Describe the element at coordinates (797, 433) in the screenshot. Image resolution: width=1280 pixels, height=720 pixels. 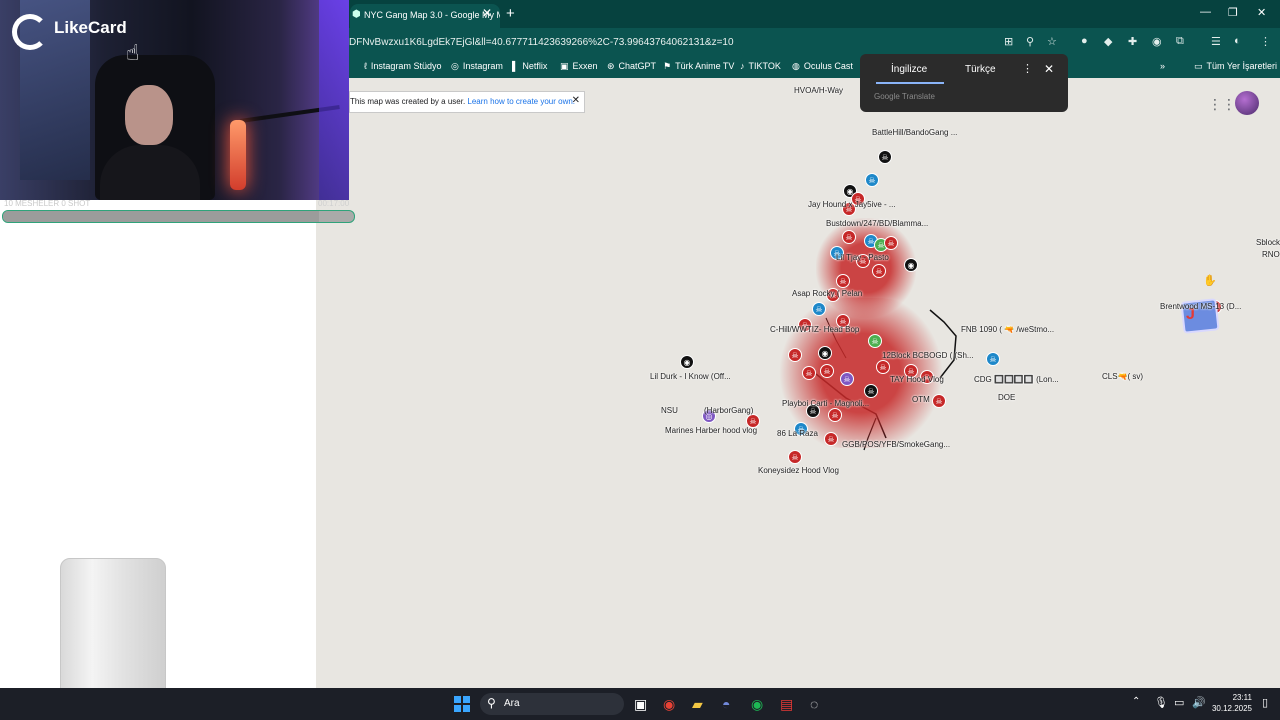
I see `map-label: 86 La Raza` at that location.